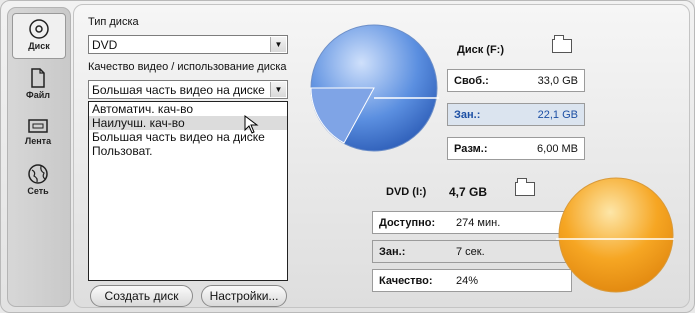 This screenshot has width=695, height=313. Describe the element at coordinates (188, 151) in the screenshot. I see `quality-option: Пользоват.` at that location.